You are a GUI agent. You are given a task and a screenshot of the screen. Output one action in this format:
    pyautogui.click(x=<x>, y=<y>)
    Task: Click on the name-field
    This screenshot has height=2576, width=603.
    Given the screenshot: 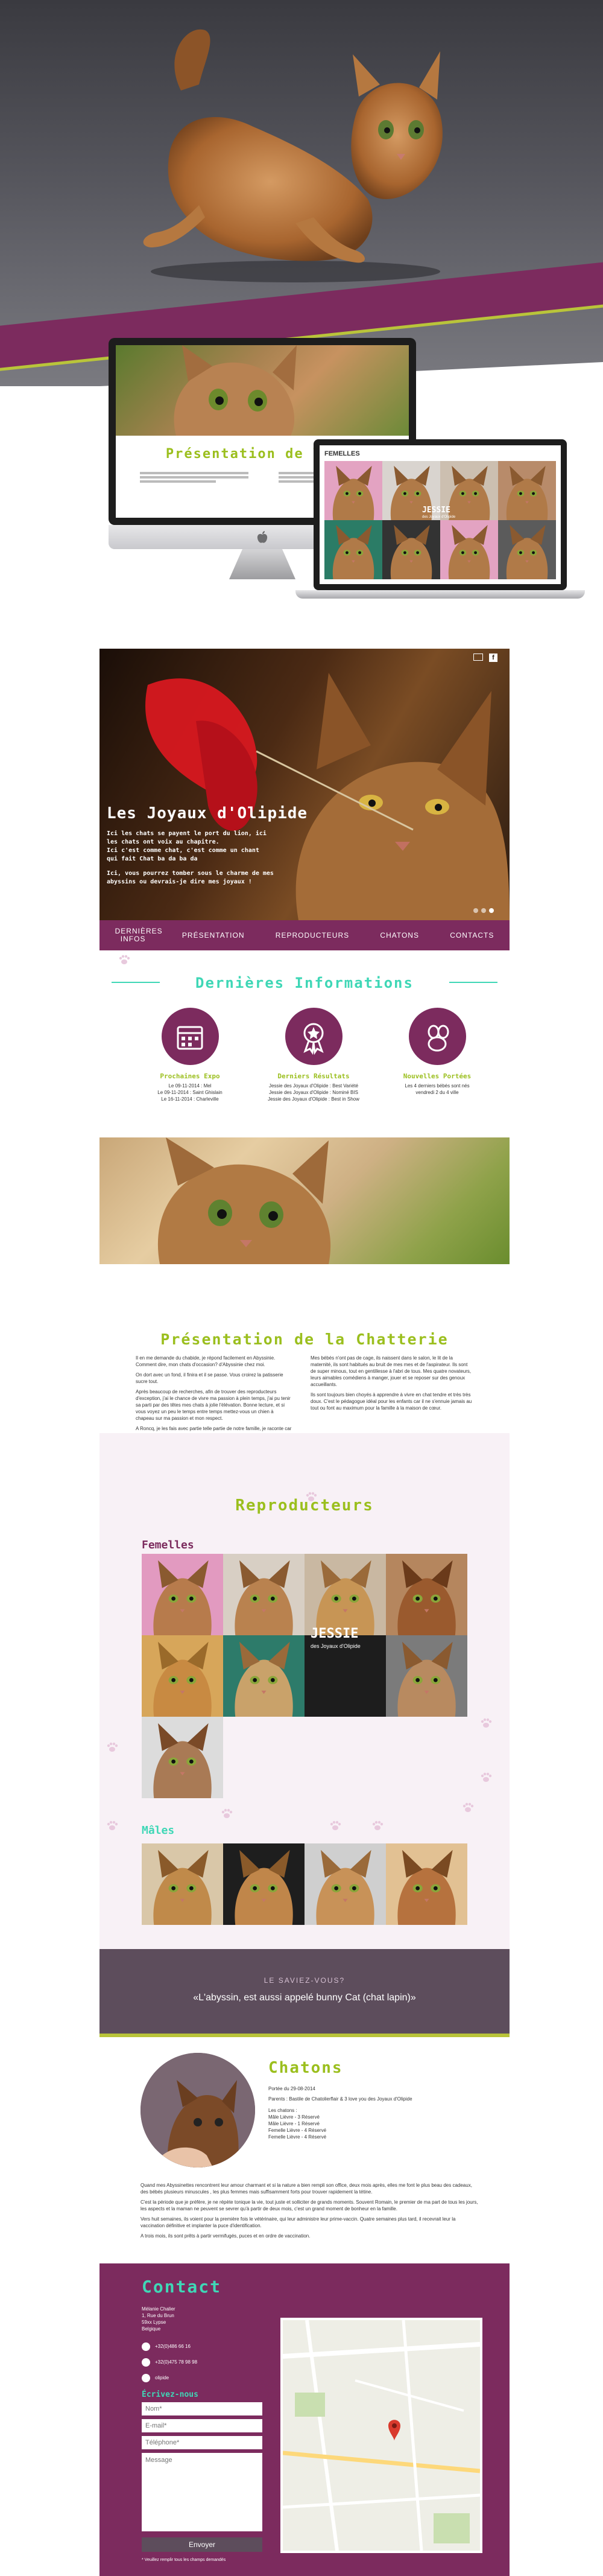 What is the action you would take?
    pyautogui.click(x=202, y=2409)
    